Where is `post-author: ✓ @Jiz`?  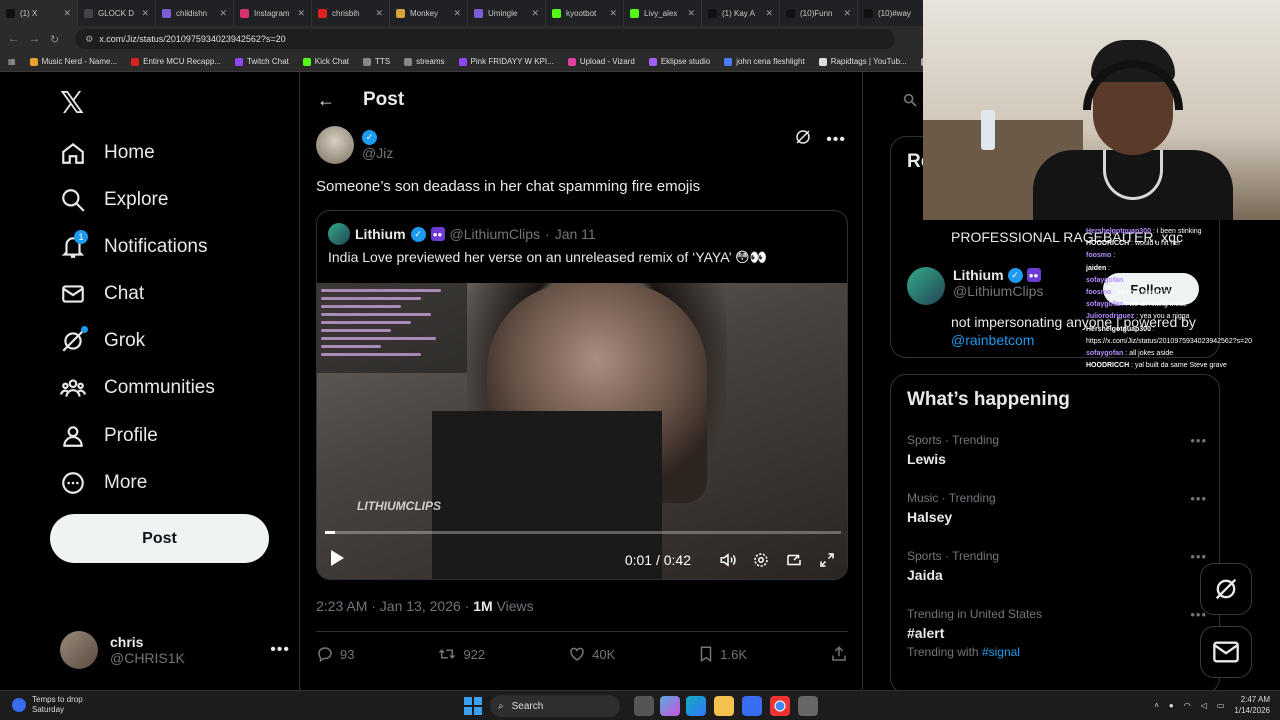
post-author: ✓ @Jiz is located at coordinates (354, 145).